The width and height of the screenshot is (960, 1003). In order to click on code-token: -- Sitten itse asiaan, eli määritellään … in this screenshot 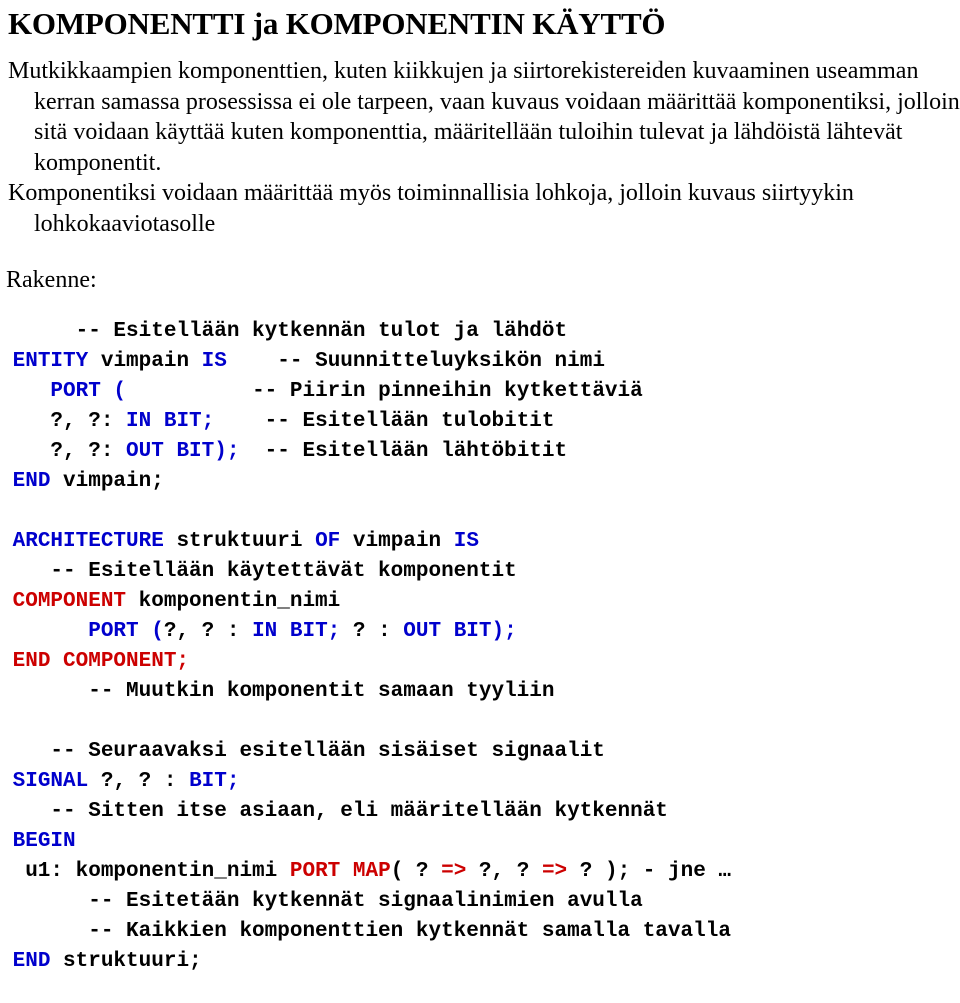, I will do `click(334, 811)`.